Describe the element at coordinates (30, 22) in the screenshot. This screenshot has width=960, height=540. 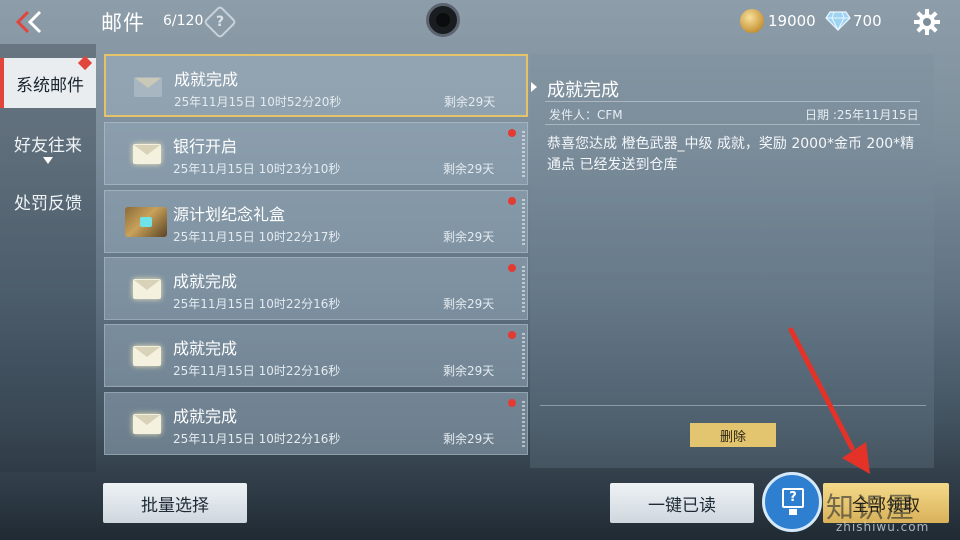
I see `back-icon` at that location.